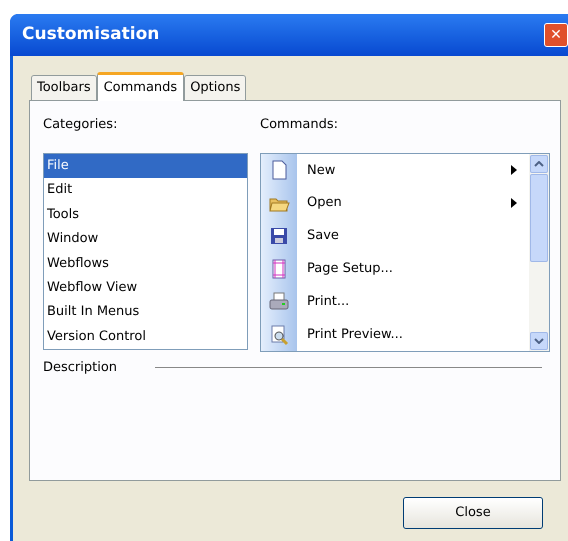 The width and height of the screenshot is (568, 541). What do you see at coordinates (80, 125) in the screenshot?
I see `categories-label: Categories:` at bounding box center [80, 125].